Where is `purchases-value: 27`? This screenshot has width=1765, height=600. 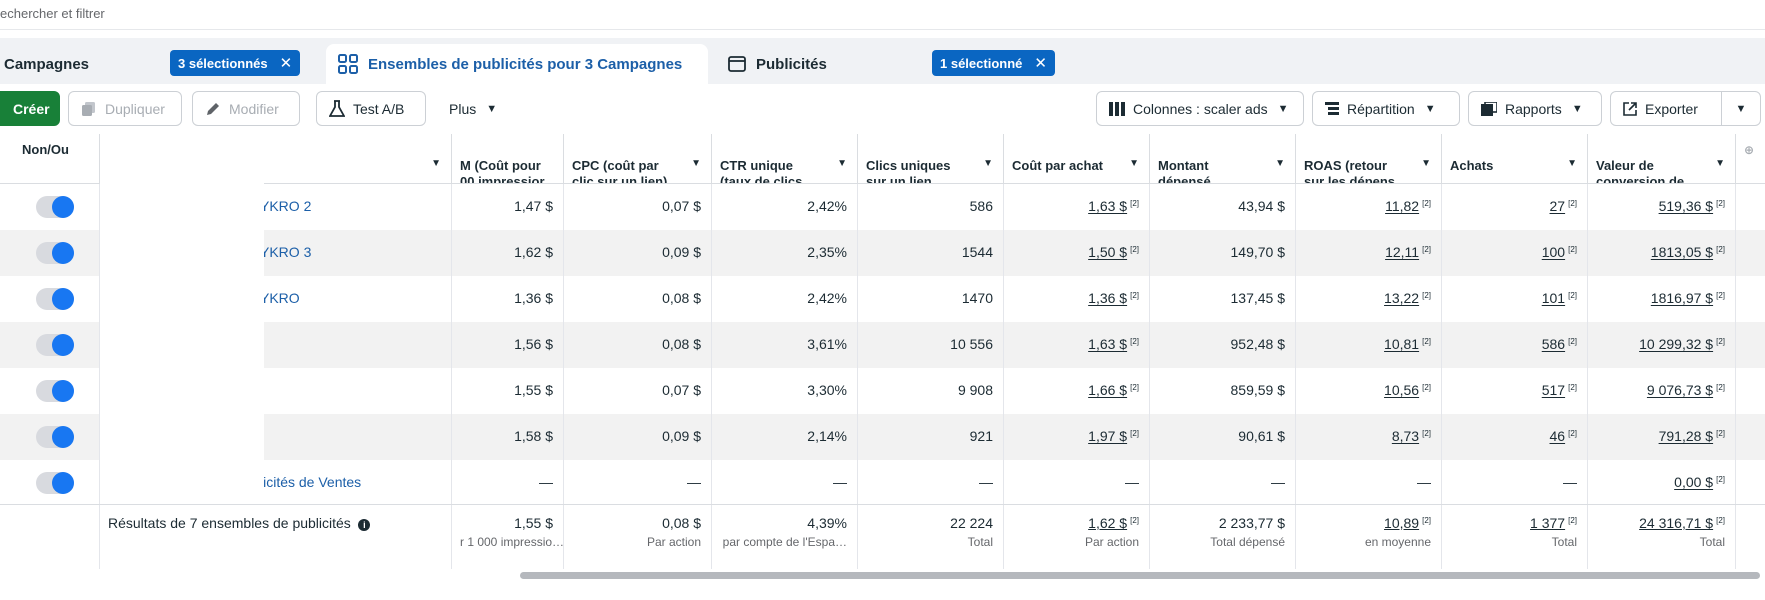
purchases-value: 27 is located at coordinates (1558, 206).